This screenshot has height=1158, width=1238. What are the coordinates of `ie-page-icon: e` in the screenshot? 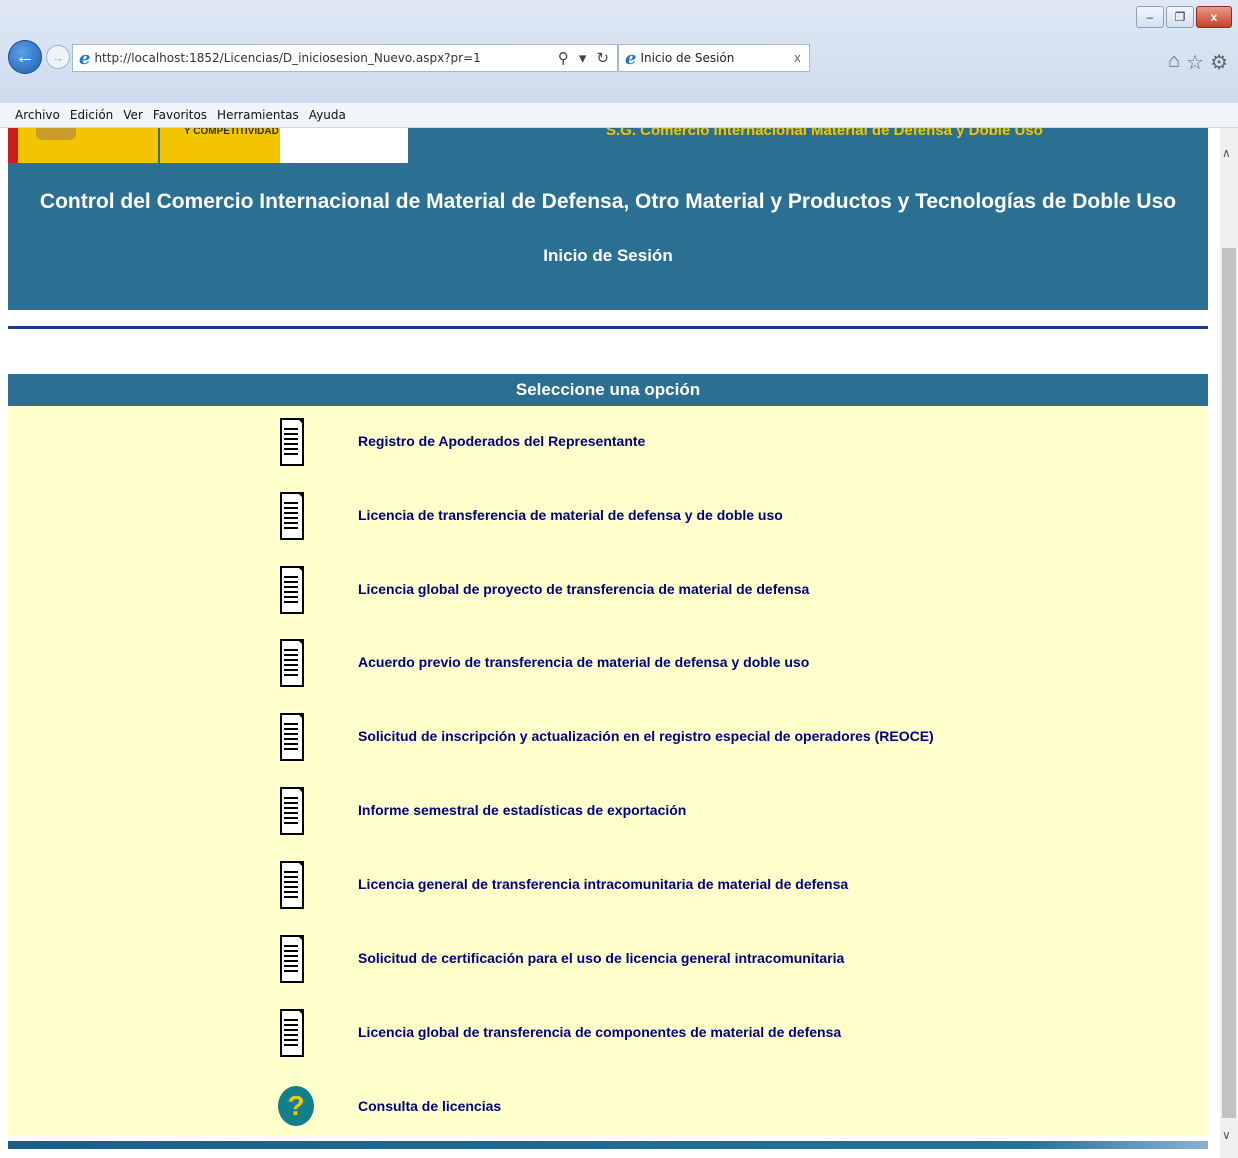 It's located at (85, 58).